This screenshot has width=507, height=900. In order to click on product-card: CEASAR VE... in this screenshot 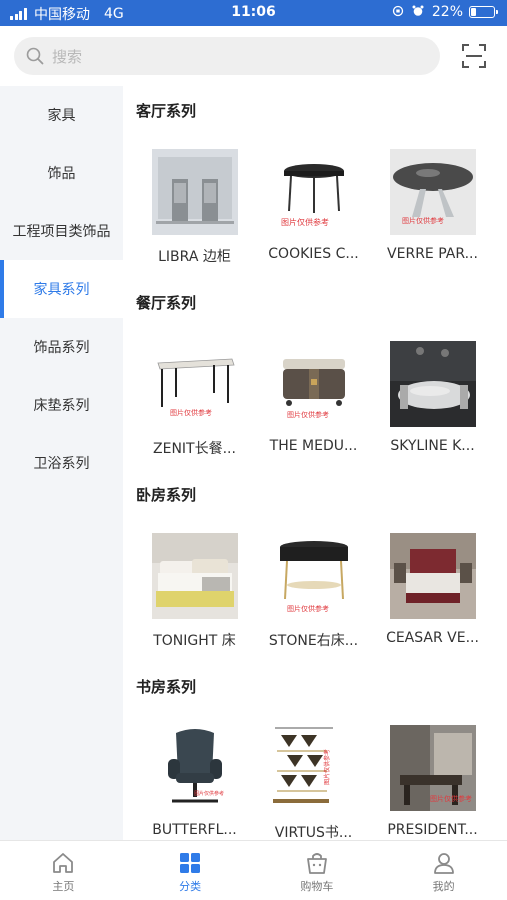, I will do `click(432, 591)`.